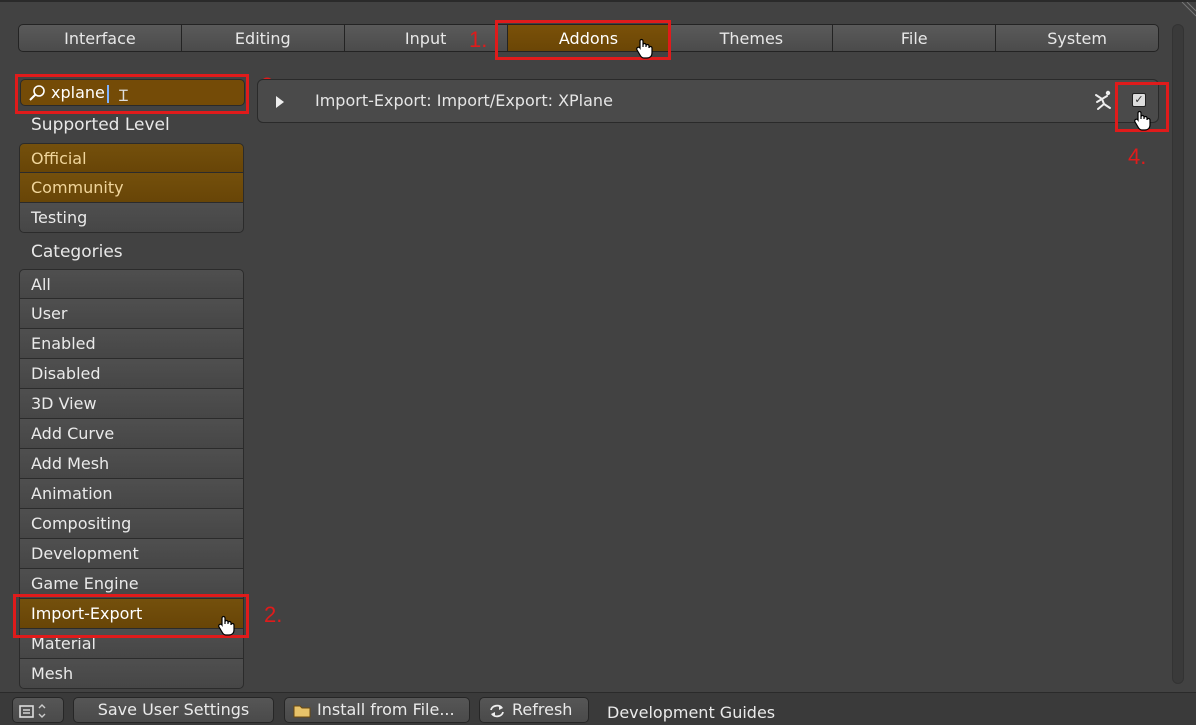  I want to click on resize-corner-icon, so click(1188, 10).